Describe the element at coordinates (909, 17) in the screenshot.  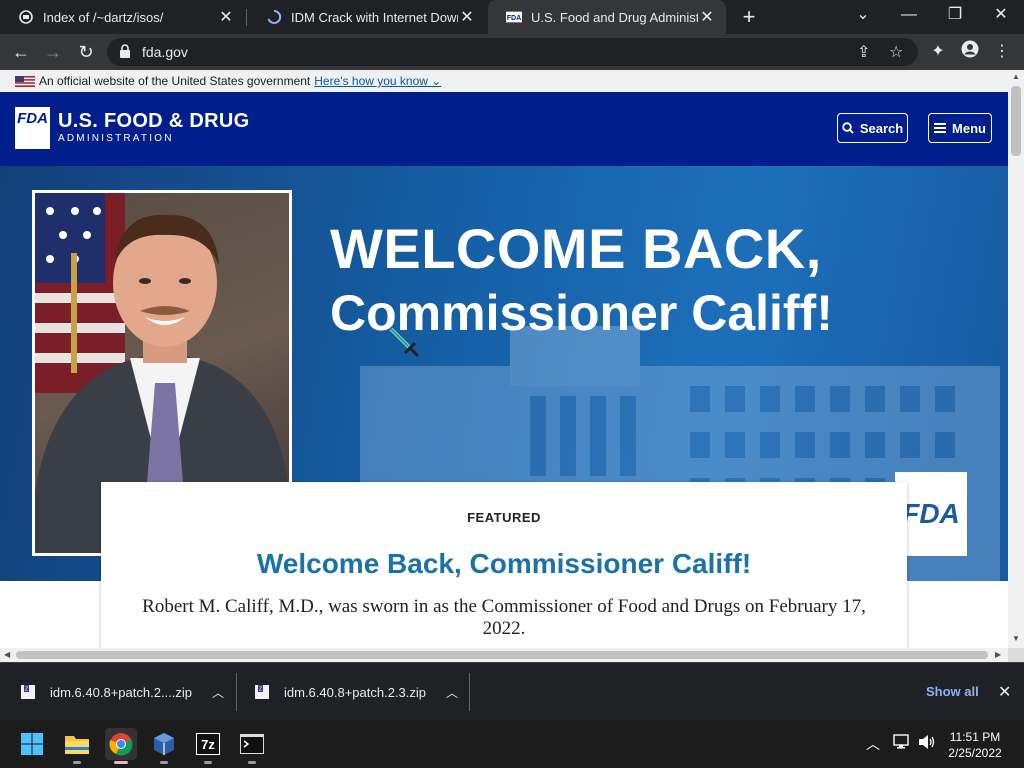
I see `minimize-icon: —` at that location.